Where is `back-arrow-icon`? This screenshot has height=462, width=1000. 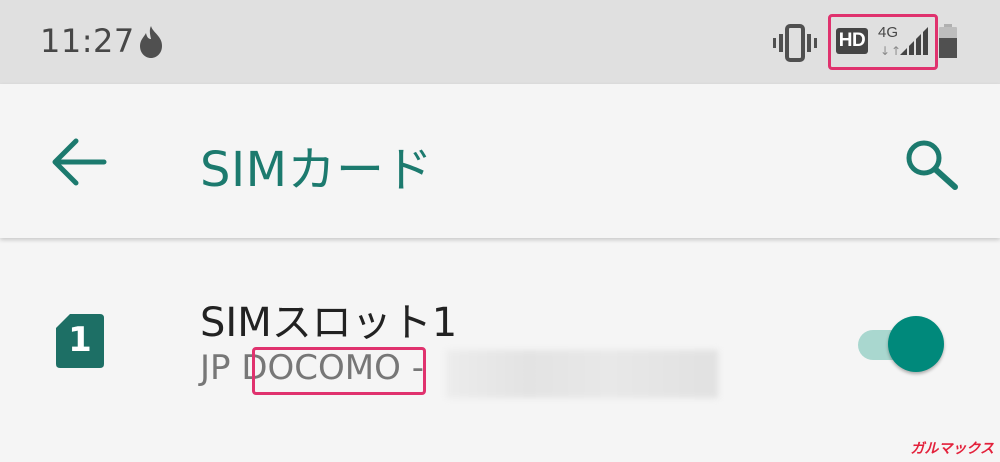 back-arrow-icon is located at coordinates (78, 162).